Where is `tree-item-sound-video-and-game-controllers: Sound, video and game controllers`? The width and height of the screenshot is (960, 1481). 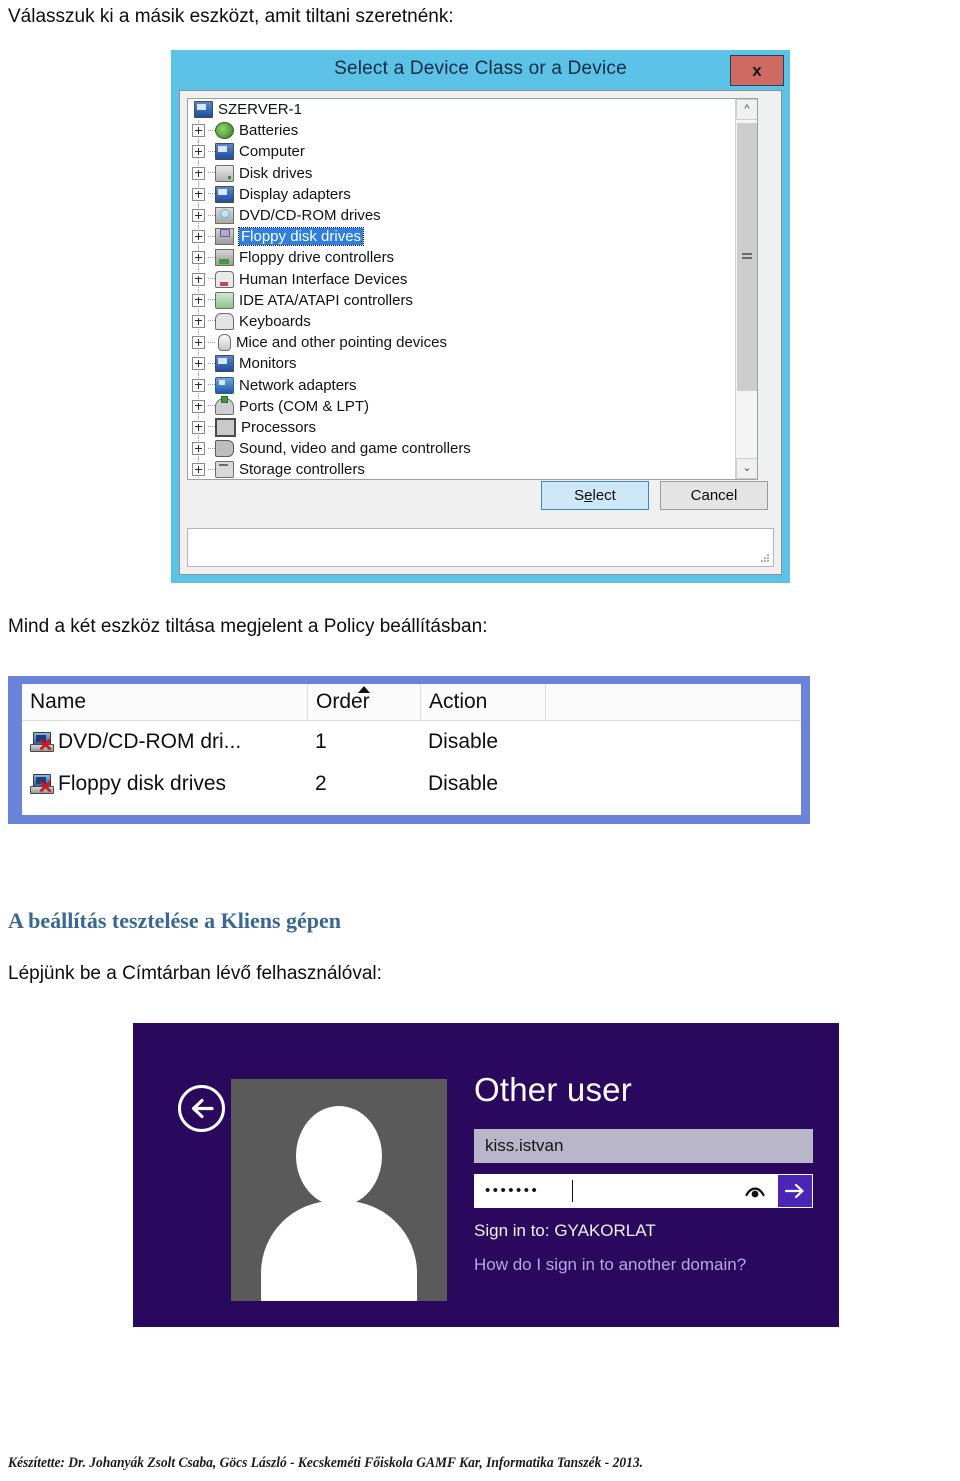
tree-item-sound-video-and-game-controllers: Sound, video and game controllers is located at coordinates (462, 449).